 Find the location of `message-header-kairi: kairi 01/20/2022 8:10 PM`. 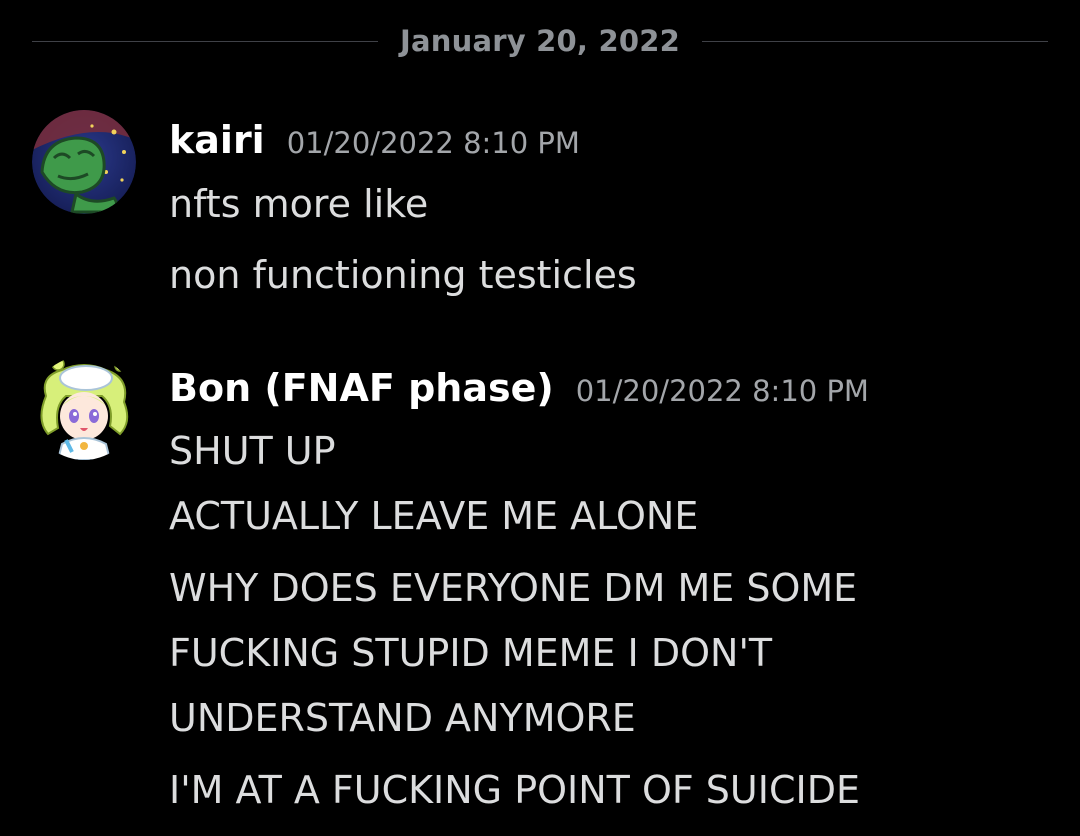

message-header-kairi: kairi 01/20/2022 8:10 PM is located at coordinates (374, 140).